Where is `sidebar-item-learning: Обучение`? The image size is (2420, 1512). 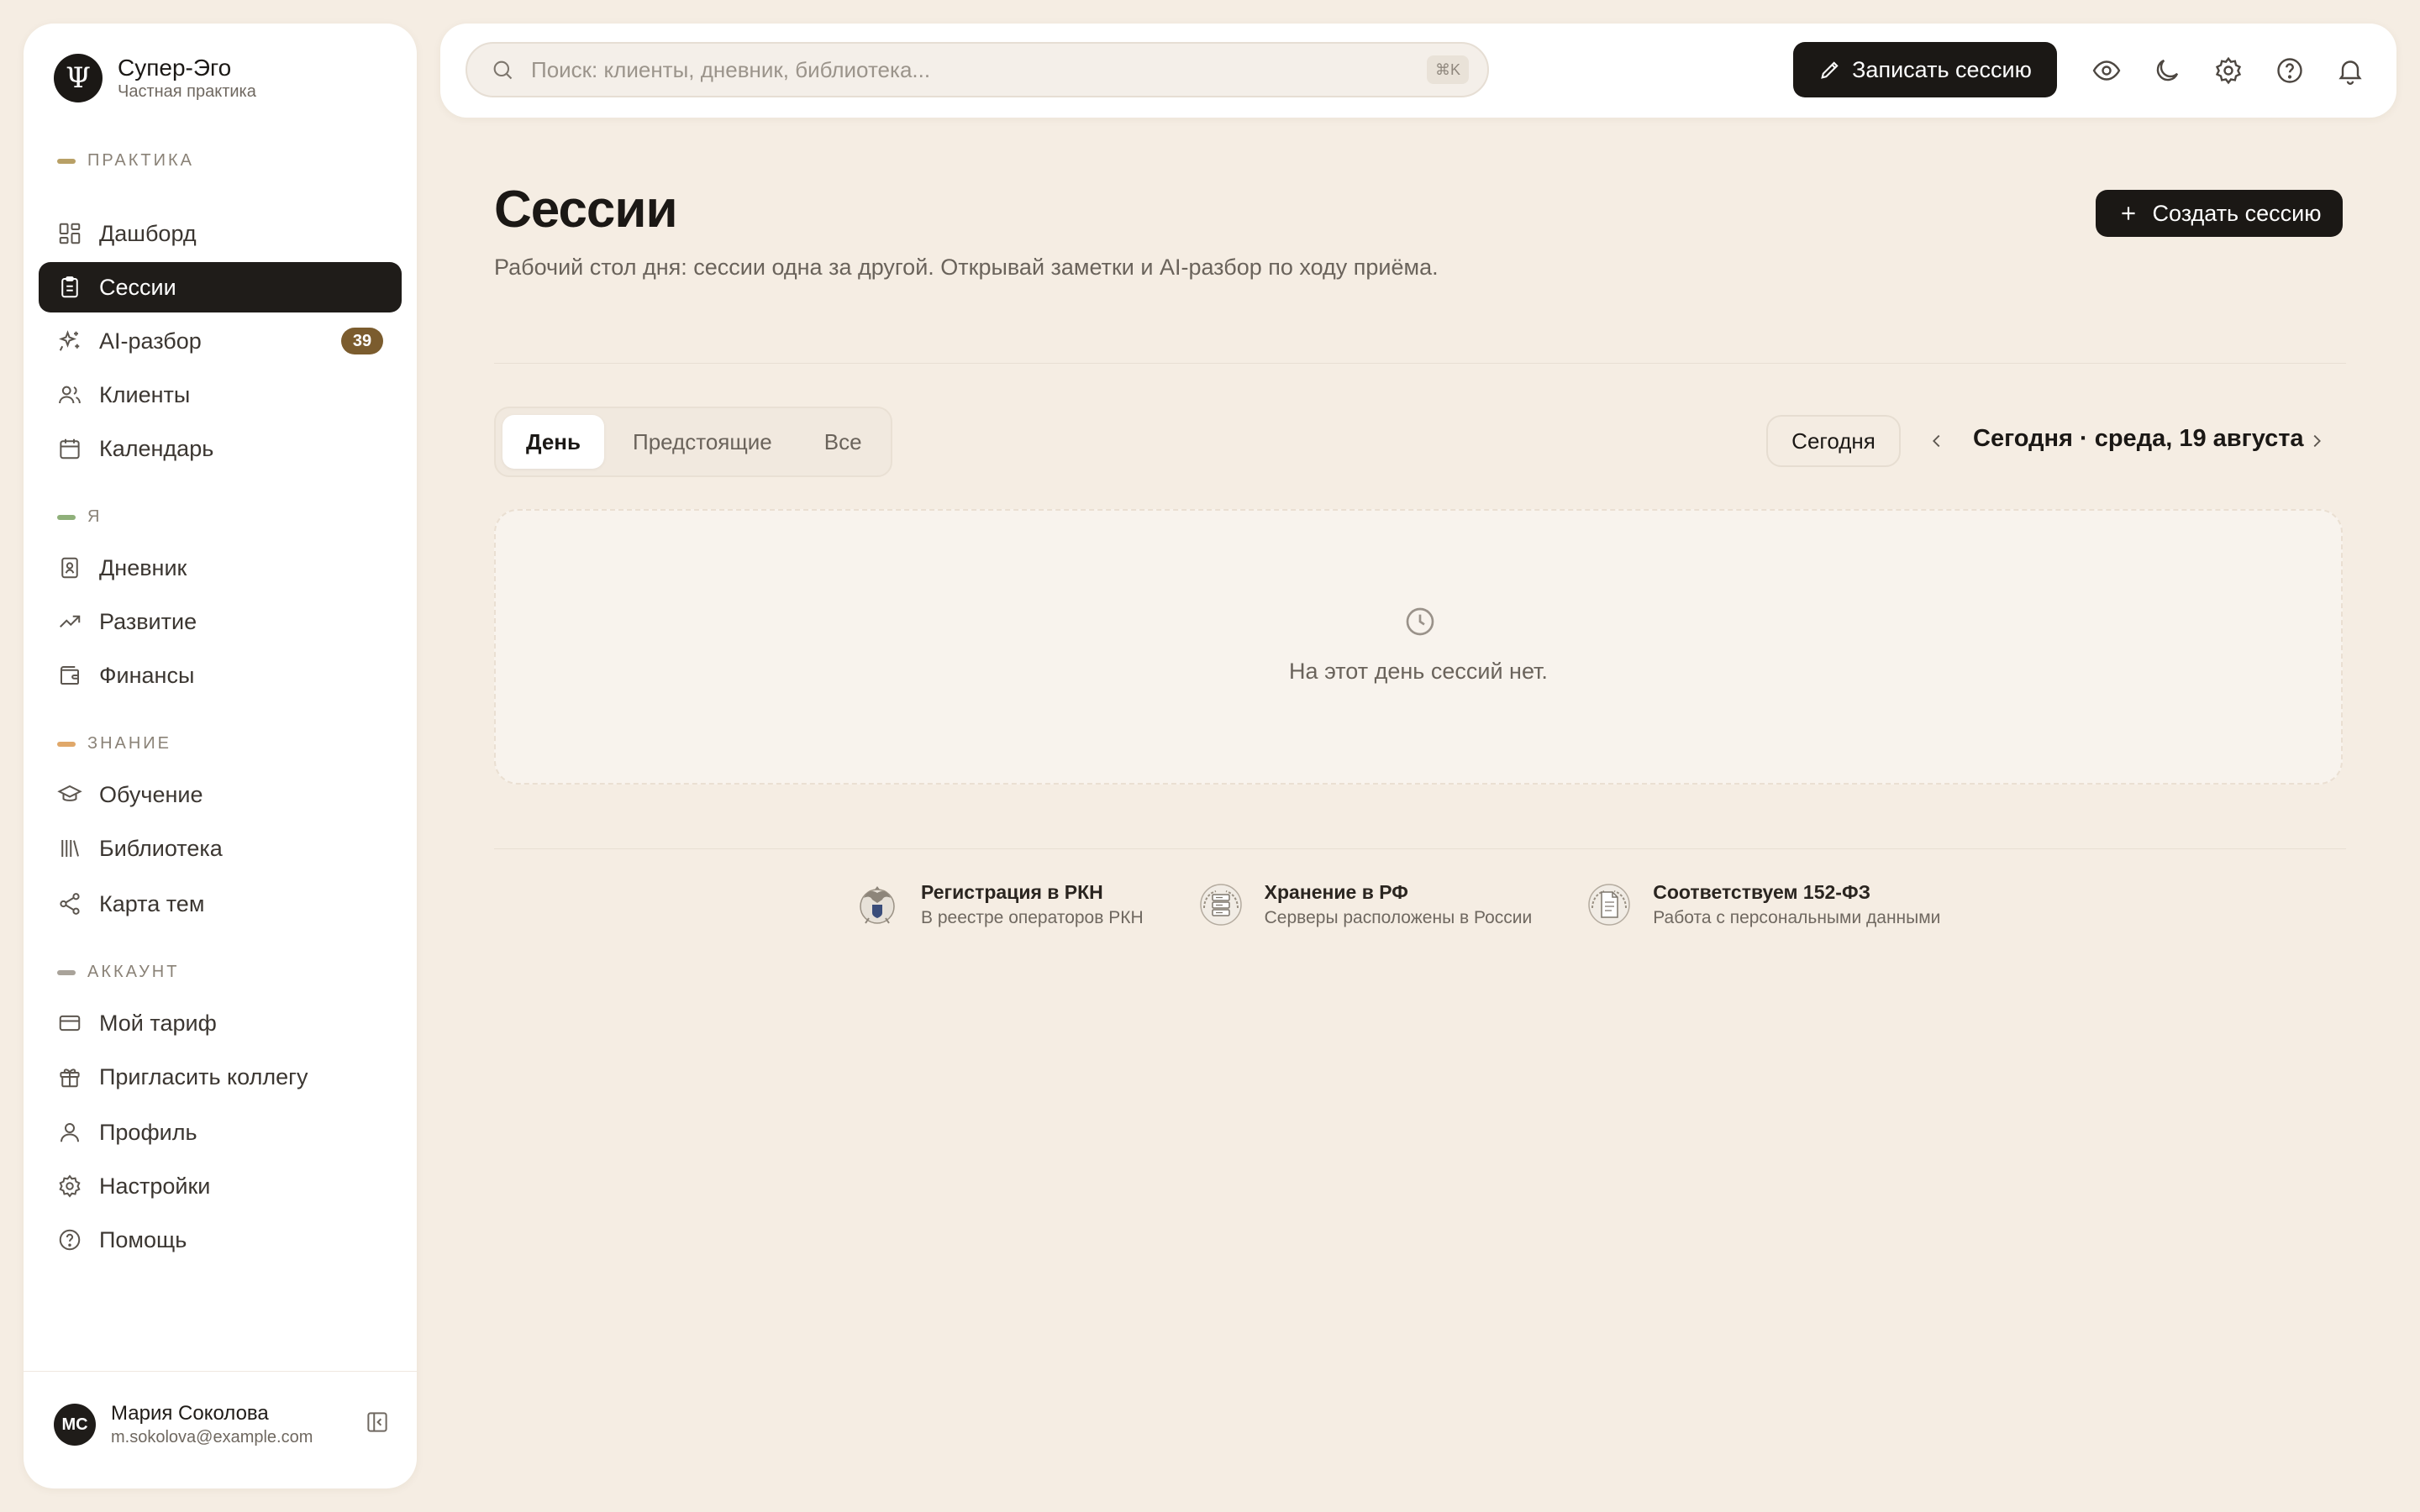 sidebar-item-learning: Обучение is located at coordinates (220, 794).